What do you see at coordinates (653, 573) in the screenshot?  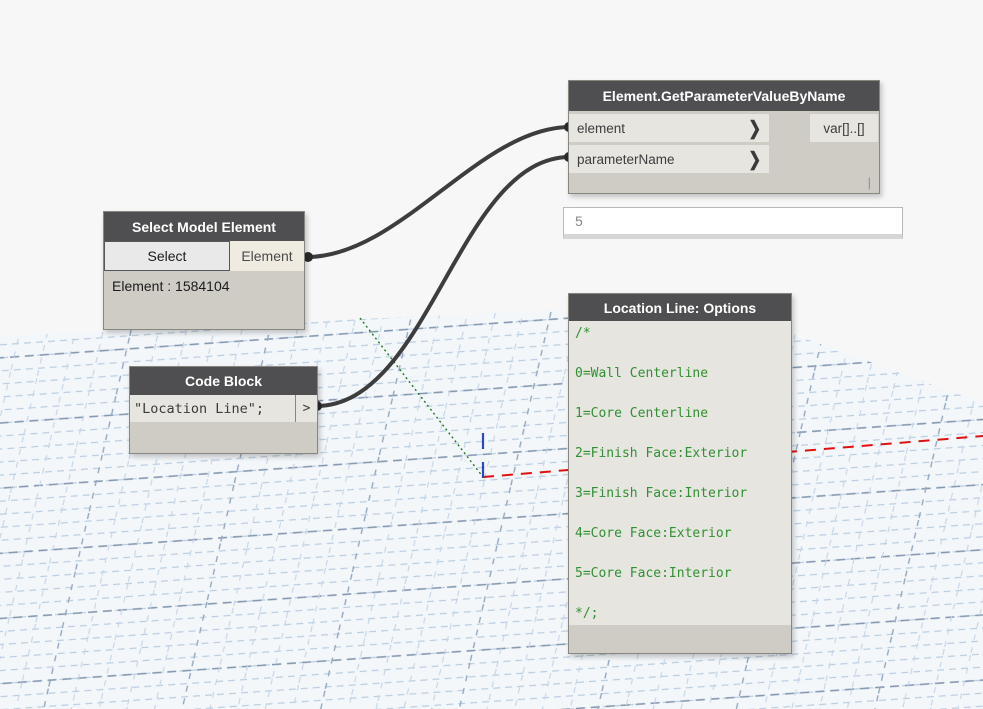 I see `comment-line: 5=Core Face:Interior` at bounding box center [653, 573].